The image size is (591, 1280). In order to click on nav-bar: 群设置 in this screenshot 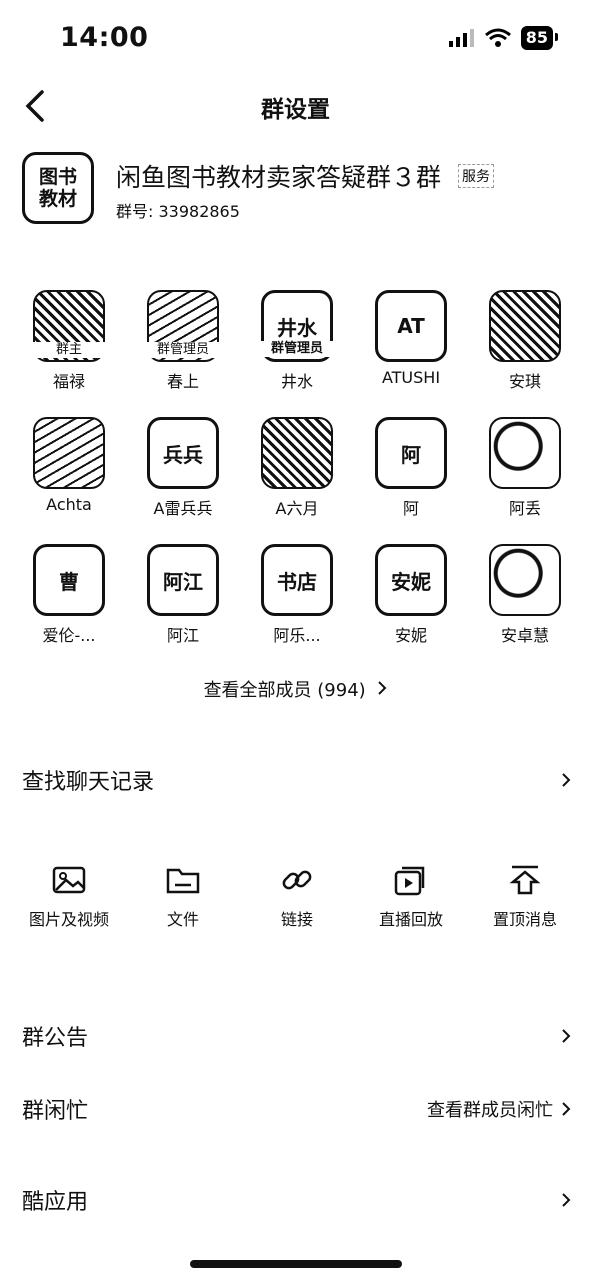, I will do `click(295, 106)`.